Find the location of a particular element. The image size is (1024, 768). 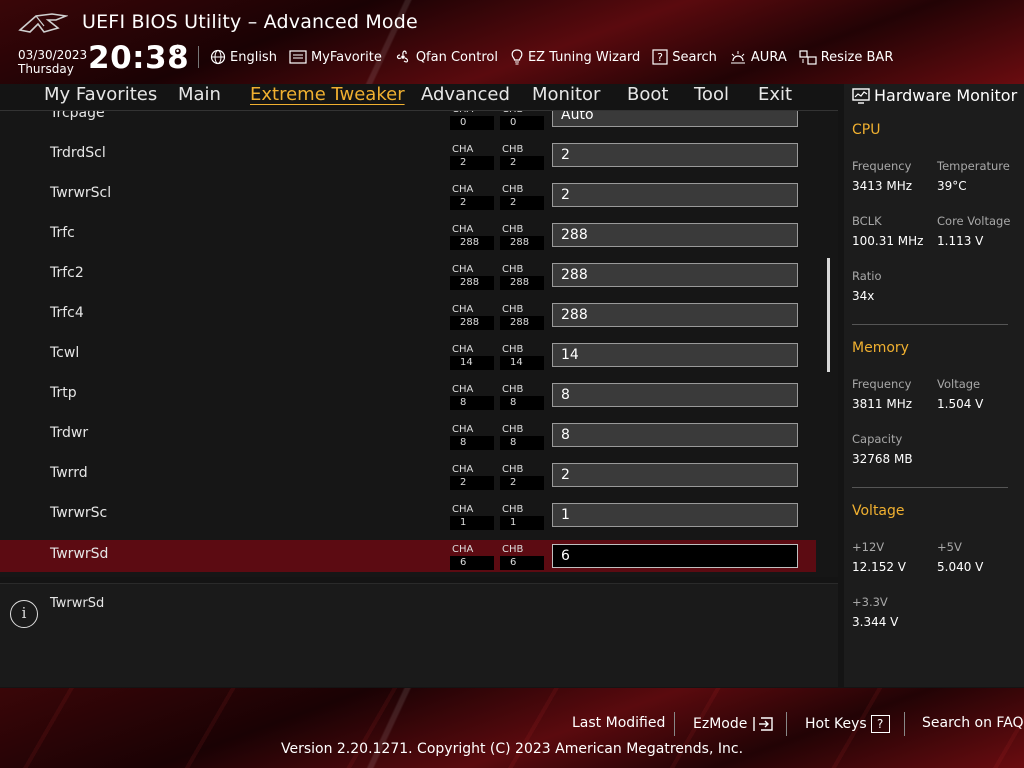

last-modified-button: Last Modified is located at coordinates (618, 723).